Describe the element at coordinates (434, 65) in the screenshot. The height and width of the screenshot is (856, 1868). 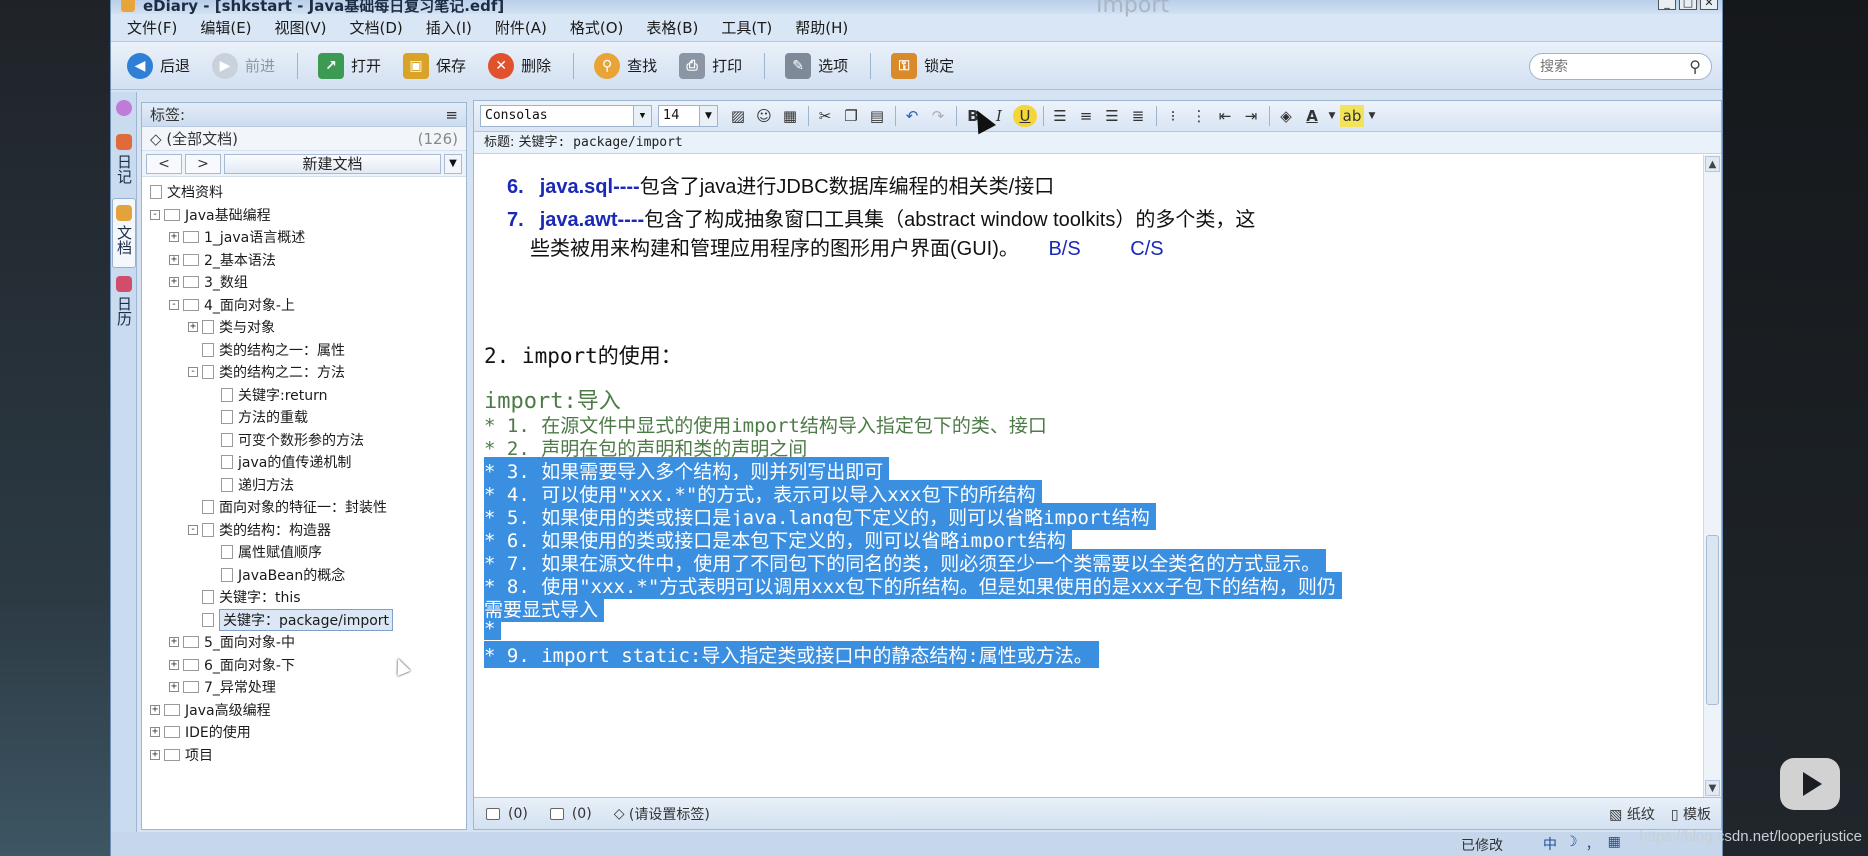
I see `save-button: ▣ 保存` at that location.